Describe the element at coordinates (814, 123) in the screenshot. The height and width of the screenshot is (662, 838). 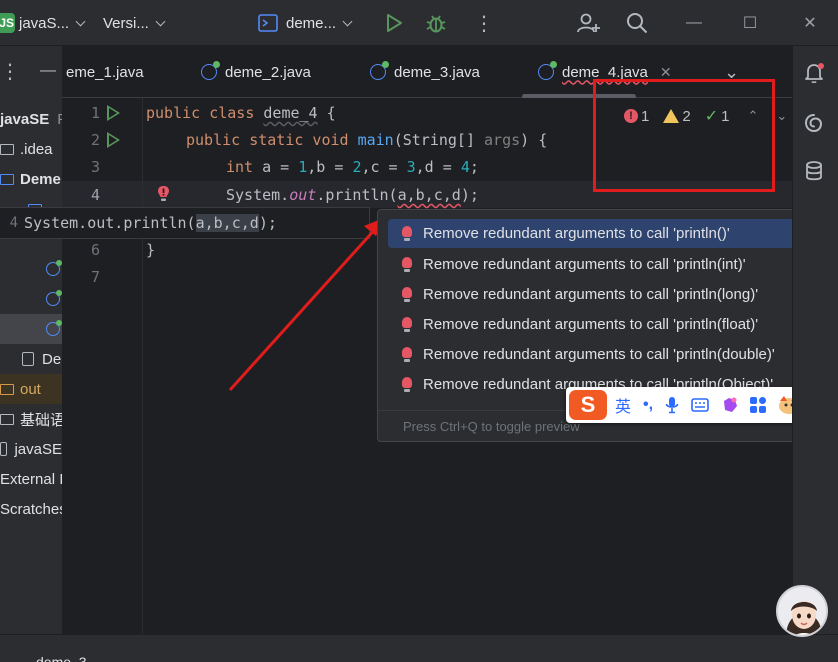
I see `ai-assistant-spiral-icon` at that location.